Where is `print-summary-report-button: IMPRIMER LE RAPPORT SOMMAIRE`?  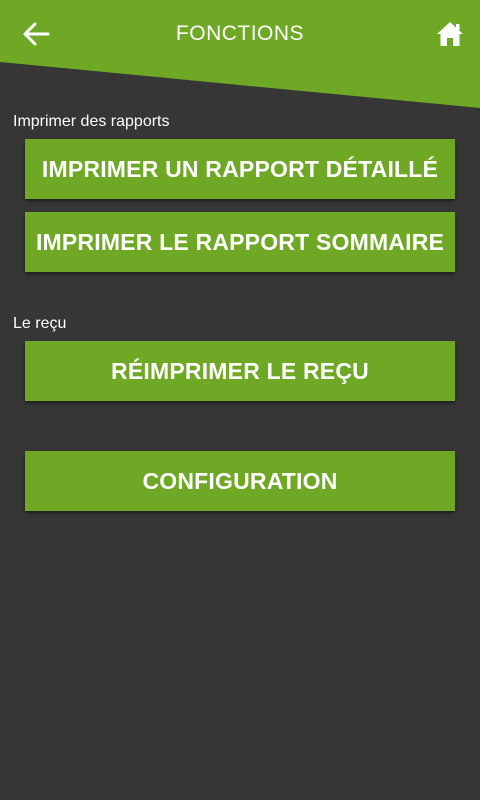
print-summary-report-button: IMPRIMER LE RAPPORT SOMMAIRE is located at coordinates (240, 242).